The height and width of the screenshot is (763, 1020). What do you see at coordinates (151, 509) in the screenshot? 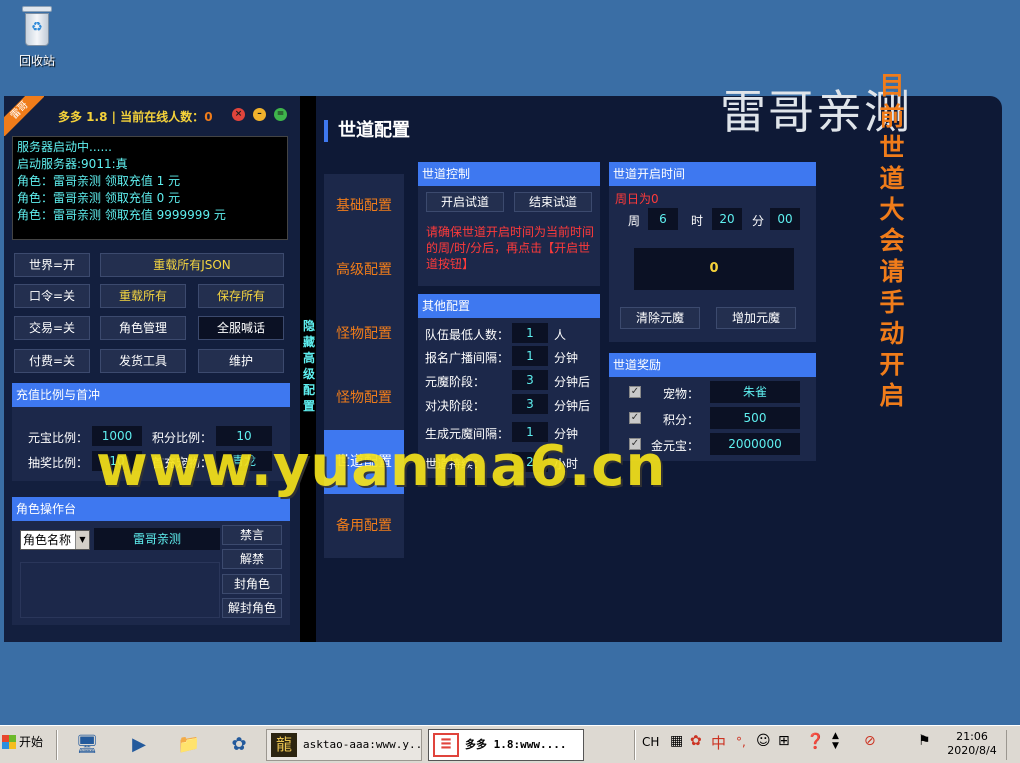
I see `role-console-header: 角色操作台` at bounding box center [151, 509].